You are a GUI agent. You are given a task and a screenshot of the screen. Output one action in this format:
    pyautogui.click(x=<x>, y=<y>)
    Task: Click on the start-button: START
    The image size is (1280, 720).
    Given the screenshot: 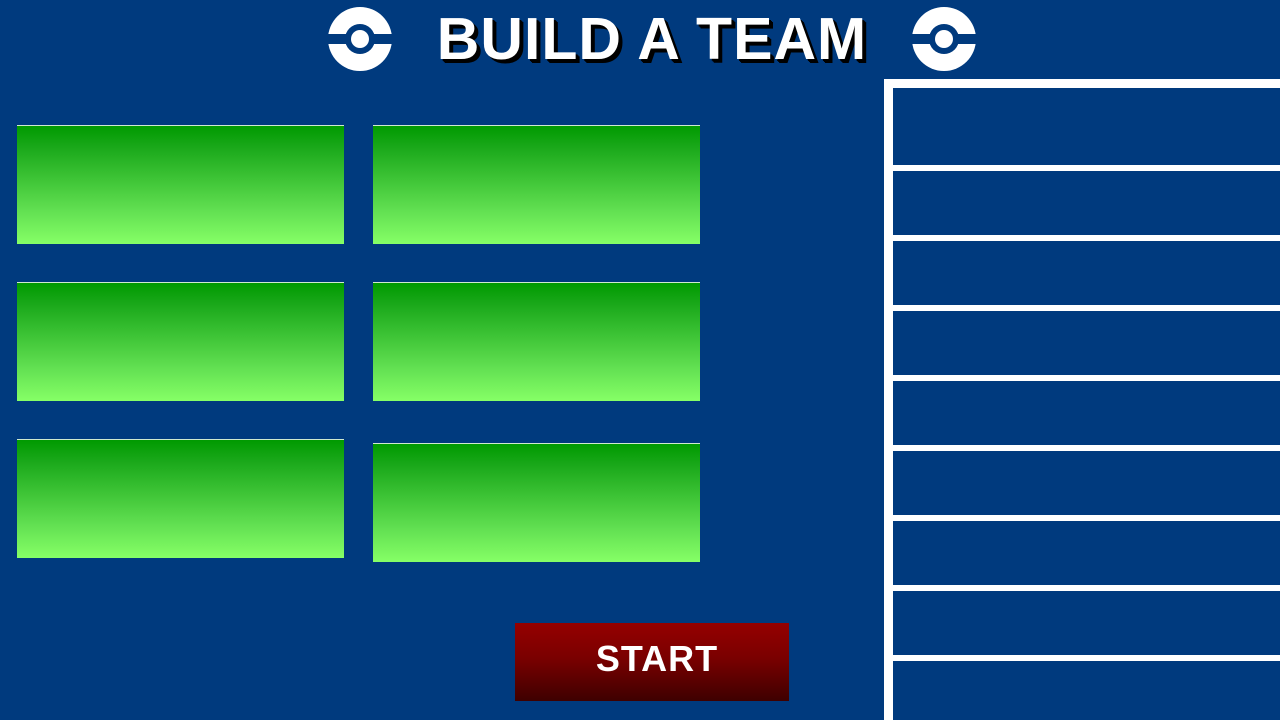 What is the action you would take?
    pyautogui.click(x=652, y=662)
    